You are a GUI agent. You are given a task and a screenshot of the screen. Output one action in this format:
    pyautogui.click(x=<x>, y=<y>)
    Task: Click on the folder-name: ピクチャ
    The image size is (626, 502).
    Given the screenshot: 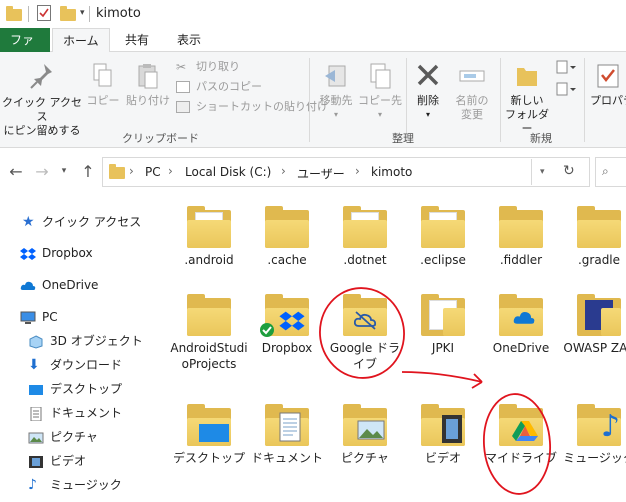 What is the action you would take?
    pyautogui.click(x=365, y=458)
    